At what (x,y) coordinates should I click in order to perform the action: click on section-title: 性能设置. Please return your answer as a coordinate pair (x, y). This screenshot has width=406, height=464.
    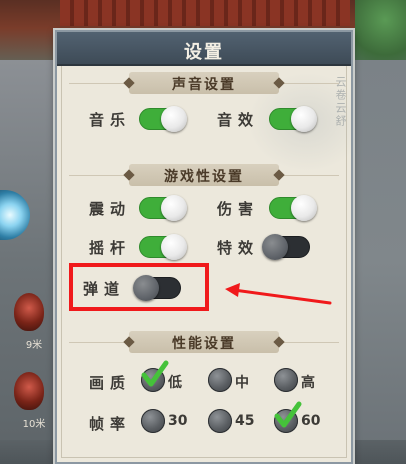
    Looking at the image, I should click on (204, 344).